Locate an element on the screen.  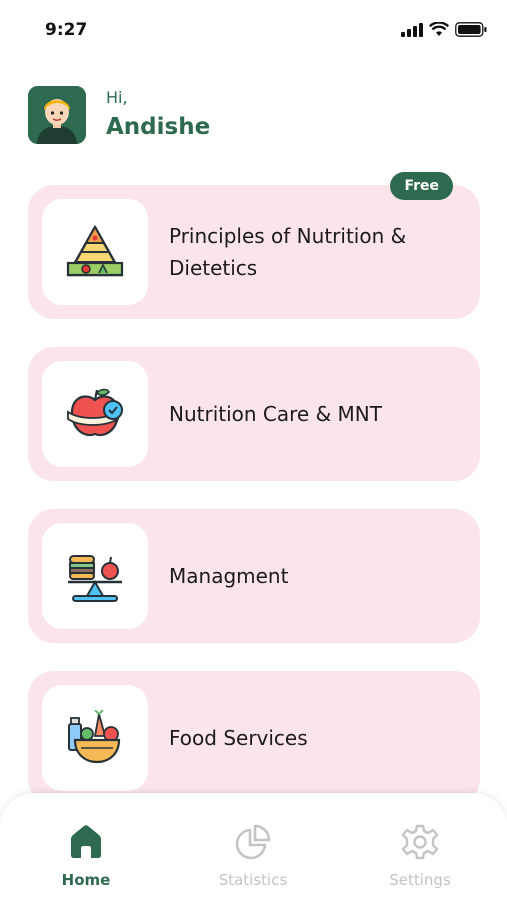
tab-home: Home is located at coordinates (86, 856).